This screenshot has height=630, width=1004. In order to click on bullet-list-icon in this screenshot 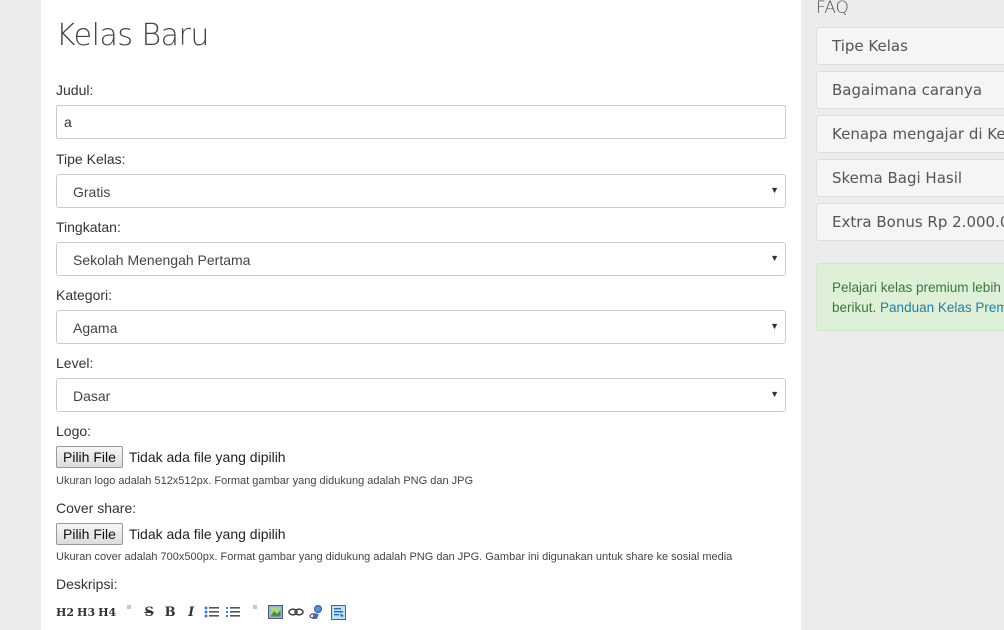, I will do `click(212, 612)`.